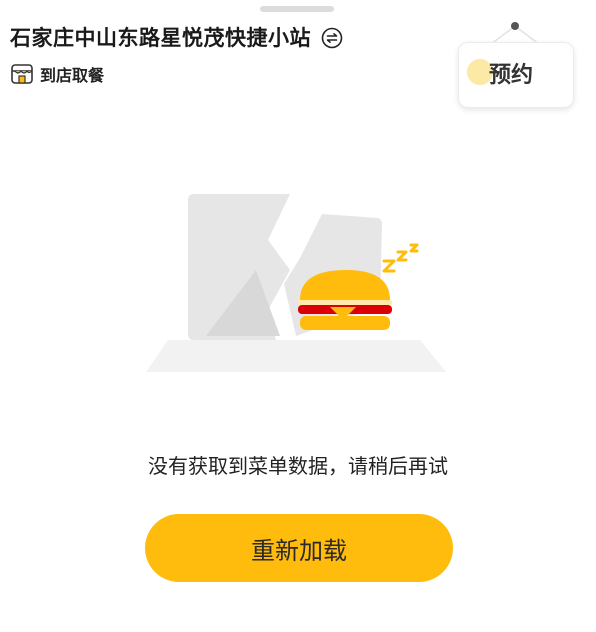 The image size is (596, 632). Describe the element at coordinates (296, 283) in the screenshot. I see `sleeping-burger-illustration` at that location.